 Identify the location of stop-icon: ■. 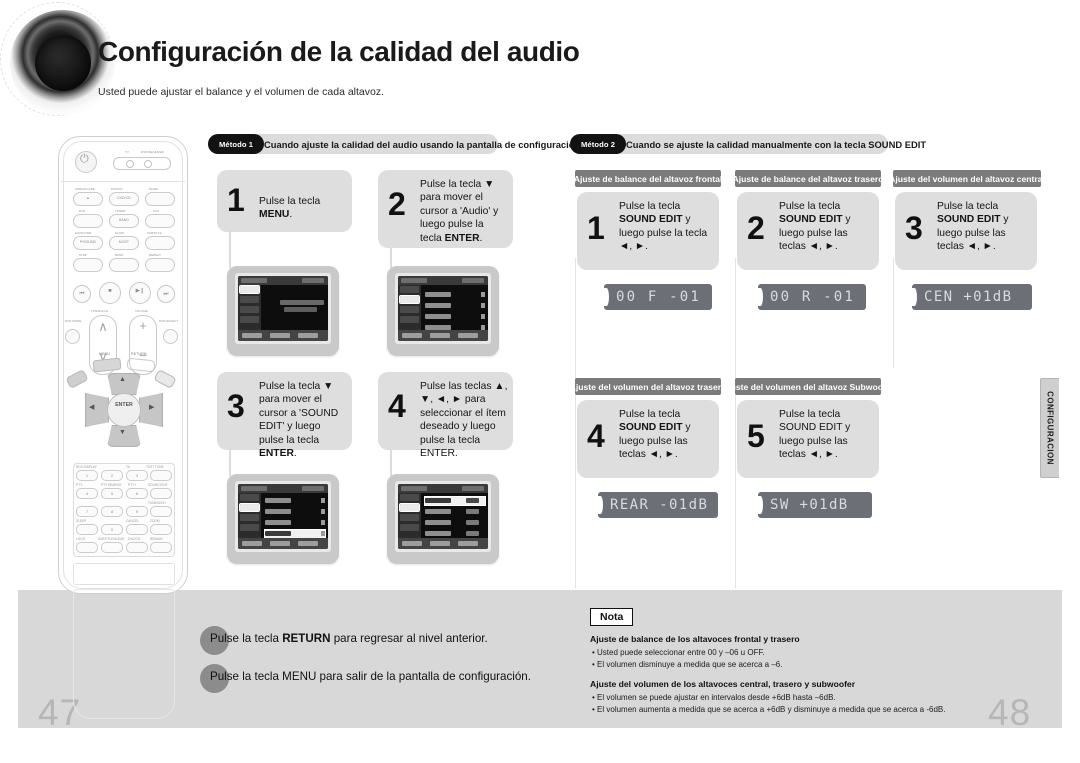
(110, 290).